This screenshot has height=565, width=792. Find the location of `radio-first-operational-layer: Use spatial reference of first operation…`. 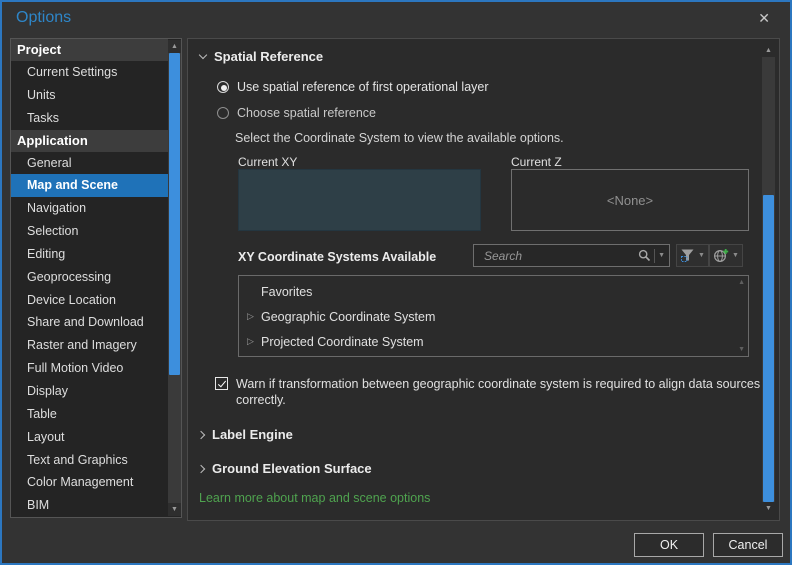

radio-first-operational-layer: Use spatial reference of first operation… is located at coordinates (353, 87).